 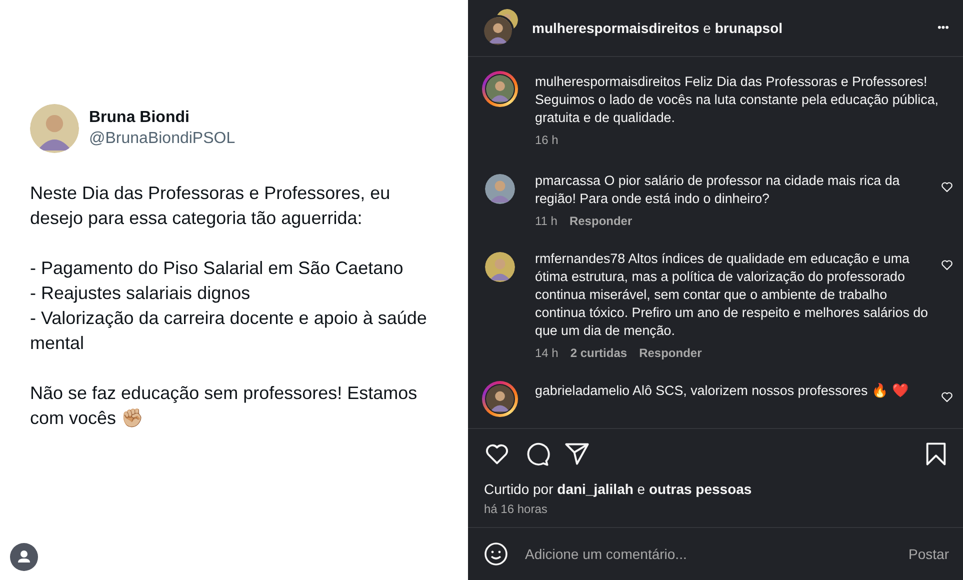 What do you see at coordinates (599, 353) in the screenshot?
I see `likes-count: 2 curtidas` at bounding box center [599, 353].